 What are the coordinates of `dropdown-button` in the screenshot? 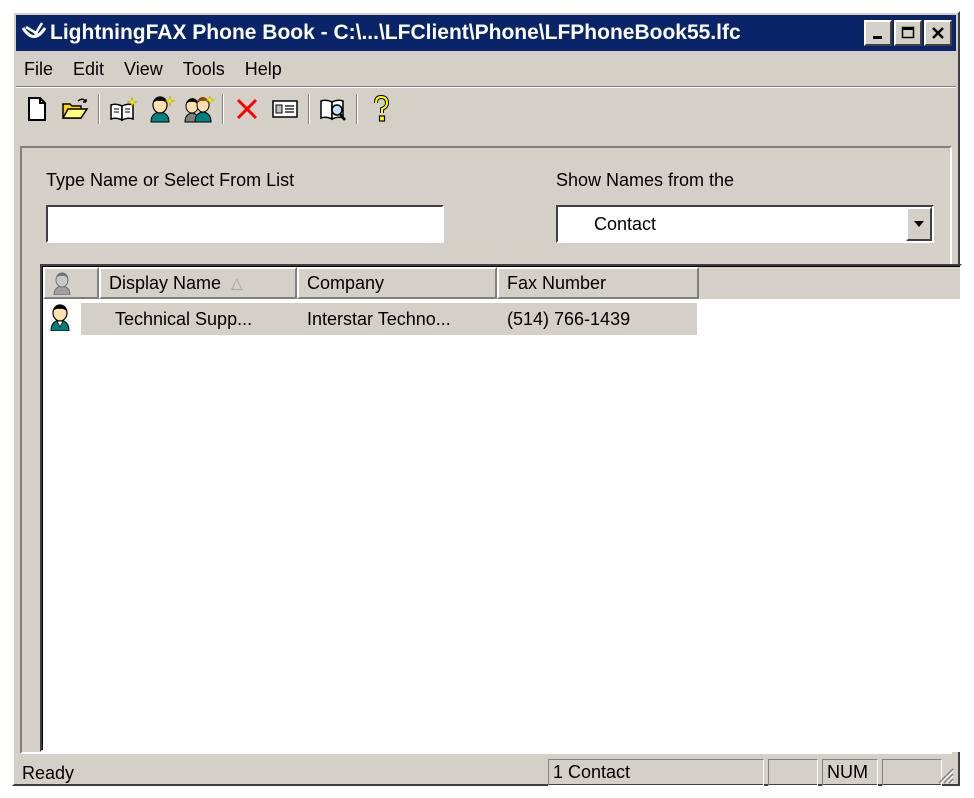 It's located at (919, 224).